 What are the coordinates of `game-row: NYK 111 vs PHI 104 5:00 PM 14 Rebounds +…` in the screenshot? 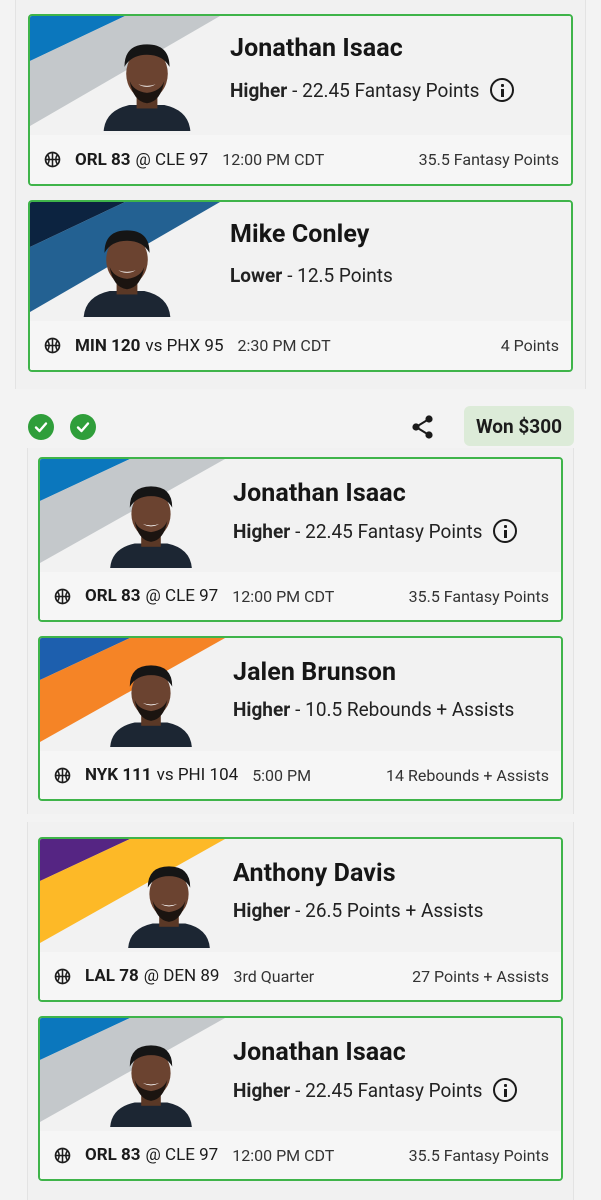 It's located at (300, 775).